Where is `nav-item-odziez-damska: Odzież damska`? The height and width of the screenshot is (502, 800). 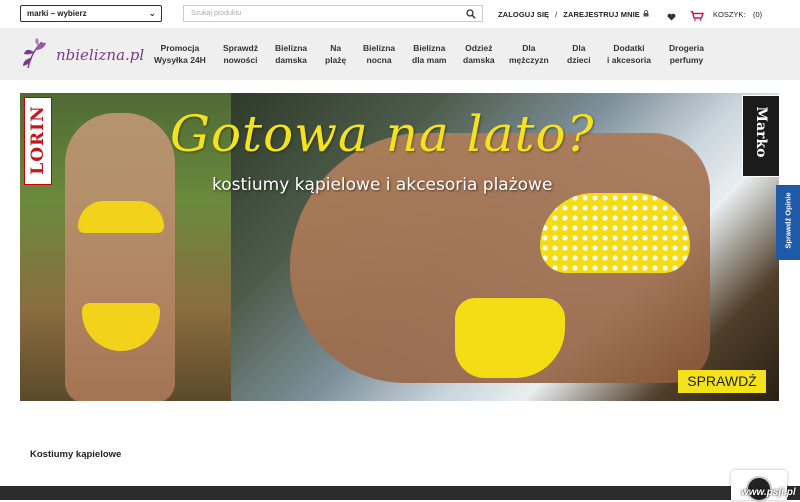
nav-item-odziez-damska: Odzież damska is located at coordinates (479, 54).